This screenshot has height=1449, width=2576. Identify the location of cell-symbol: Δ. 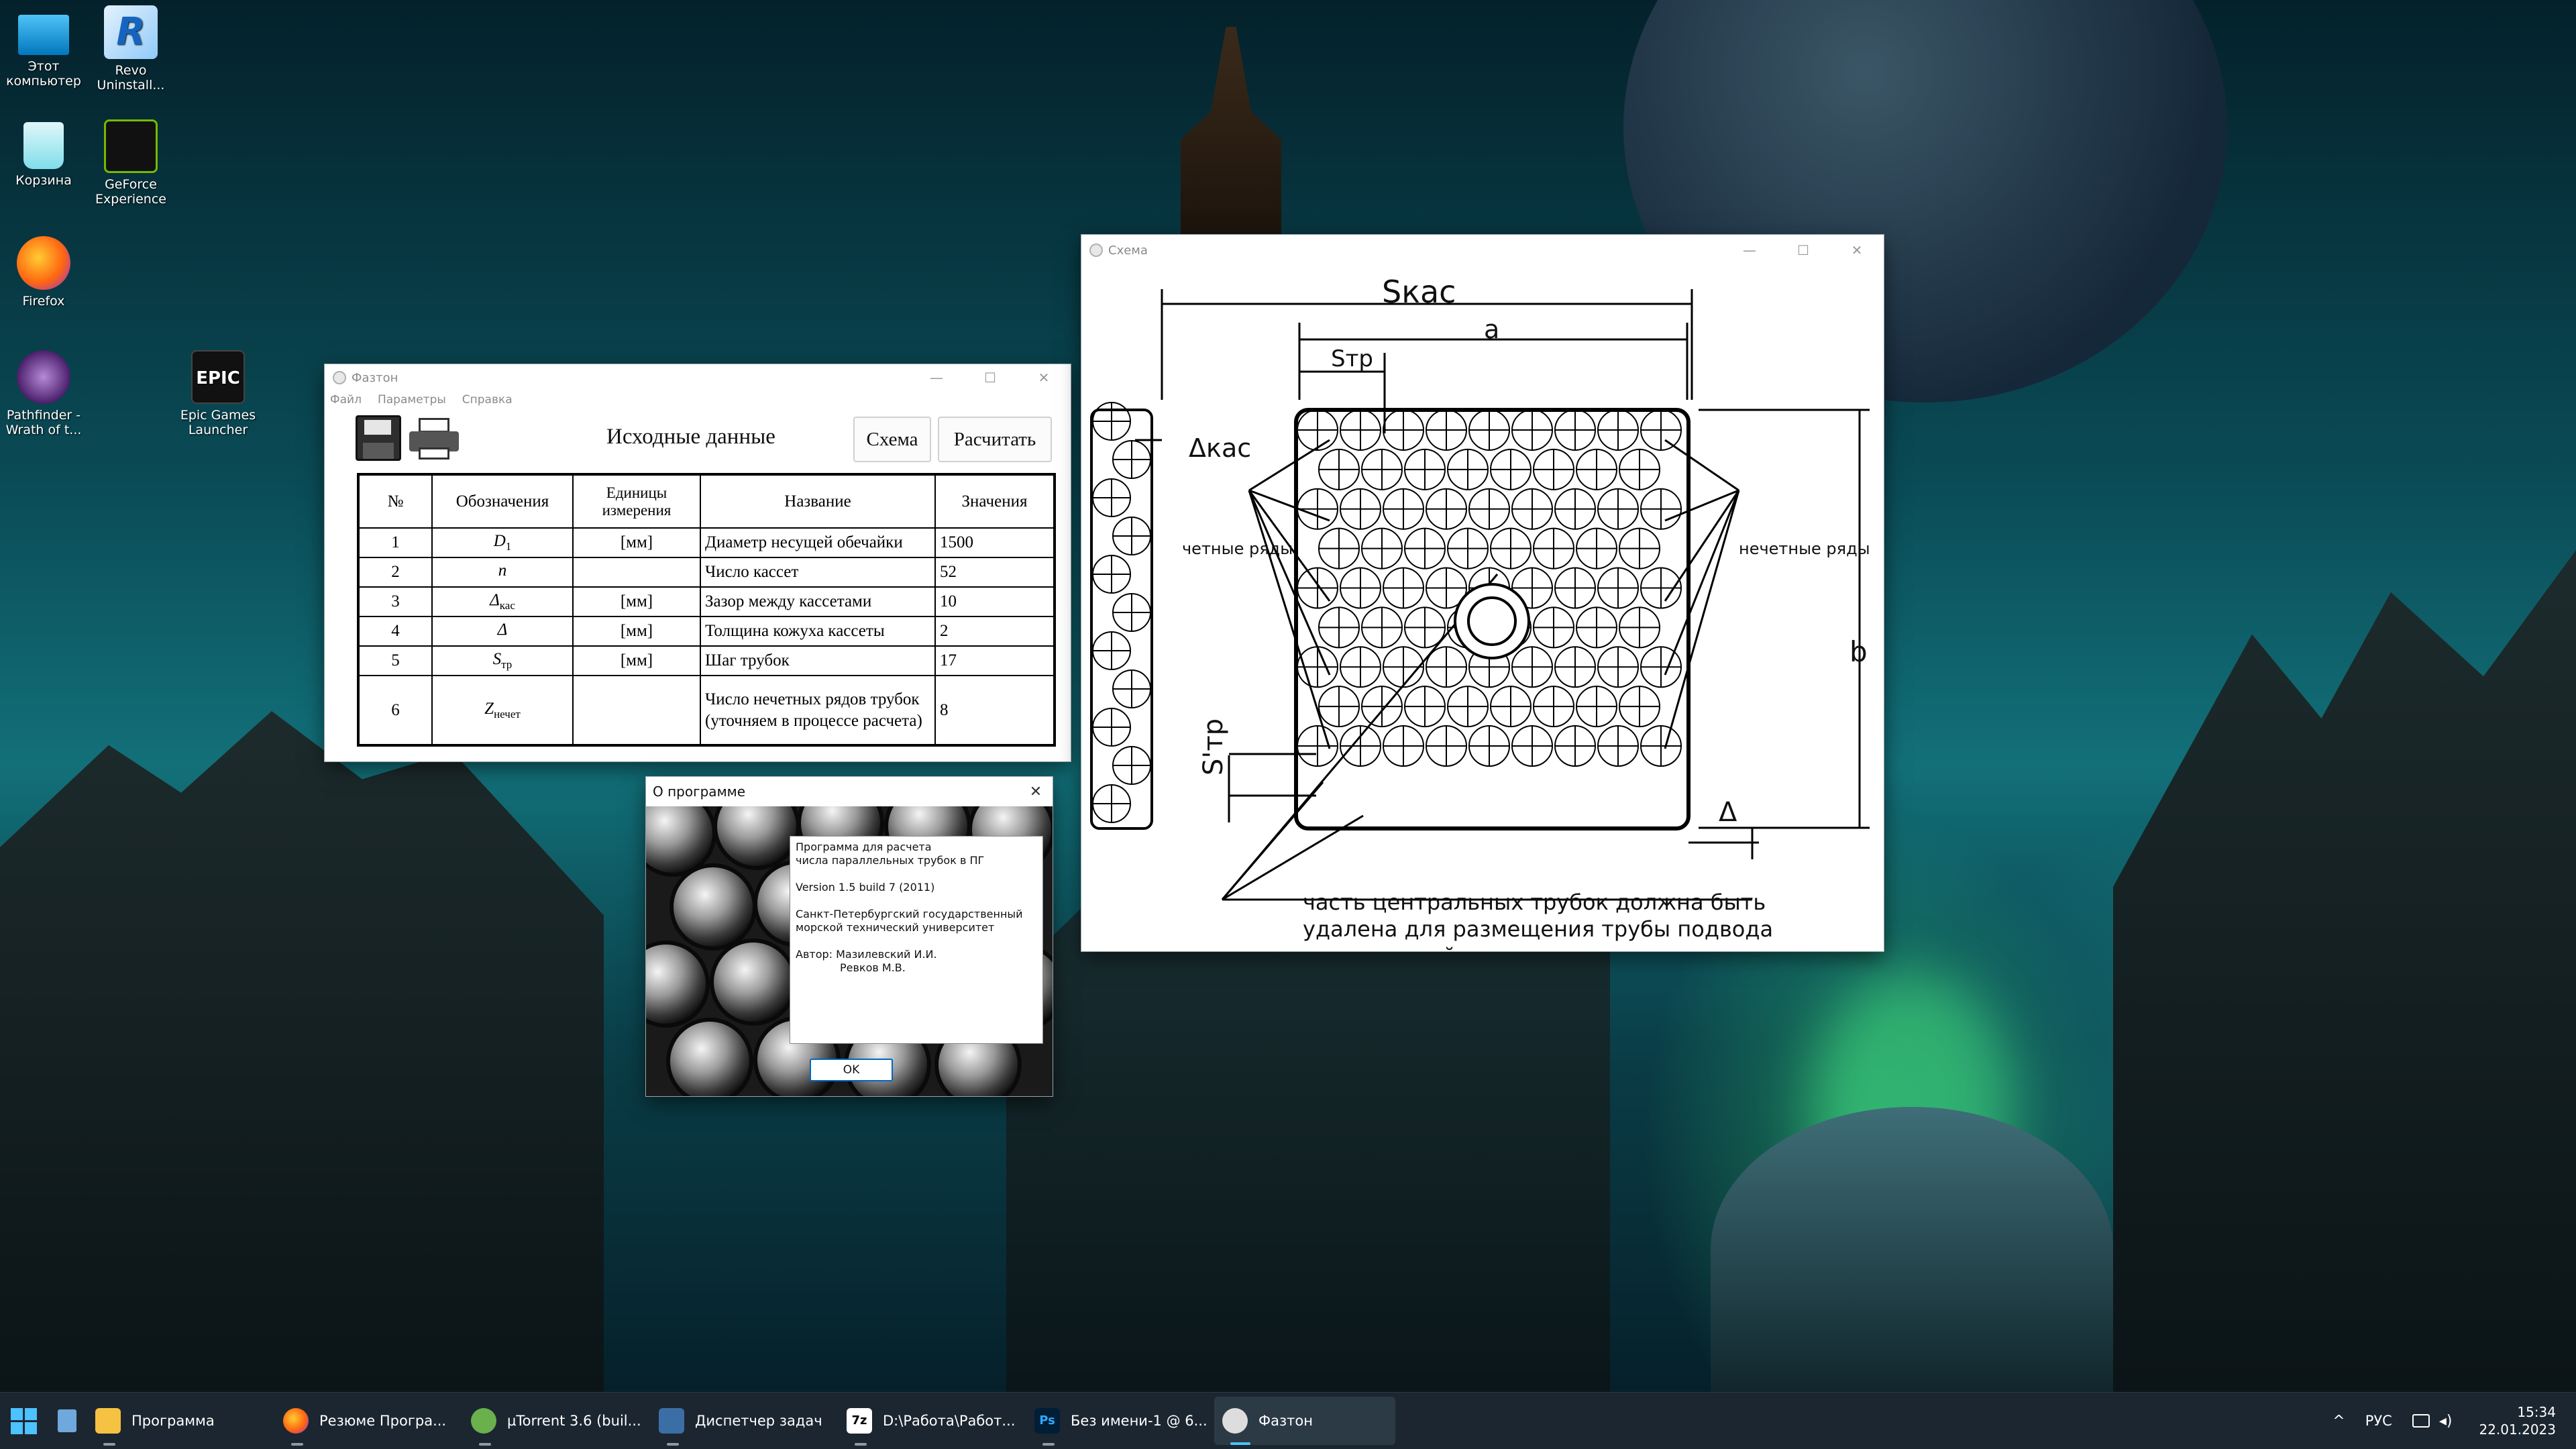
(502, 631).